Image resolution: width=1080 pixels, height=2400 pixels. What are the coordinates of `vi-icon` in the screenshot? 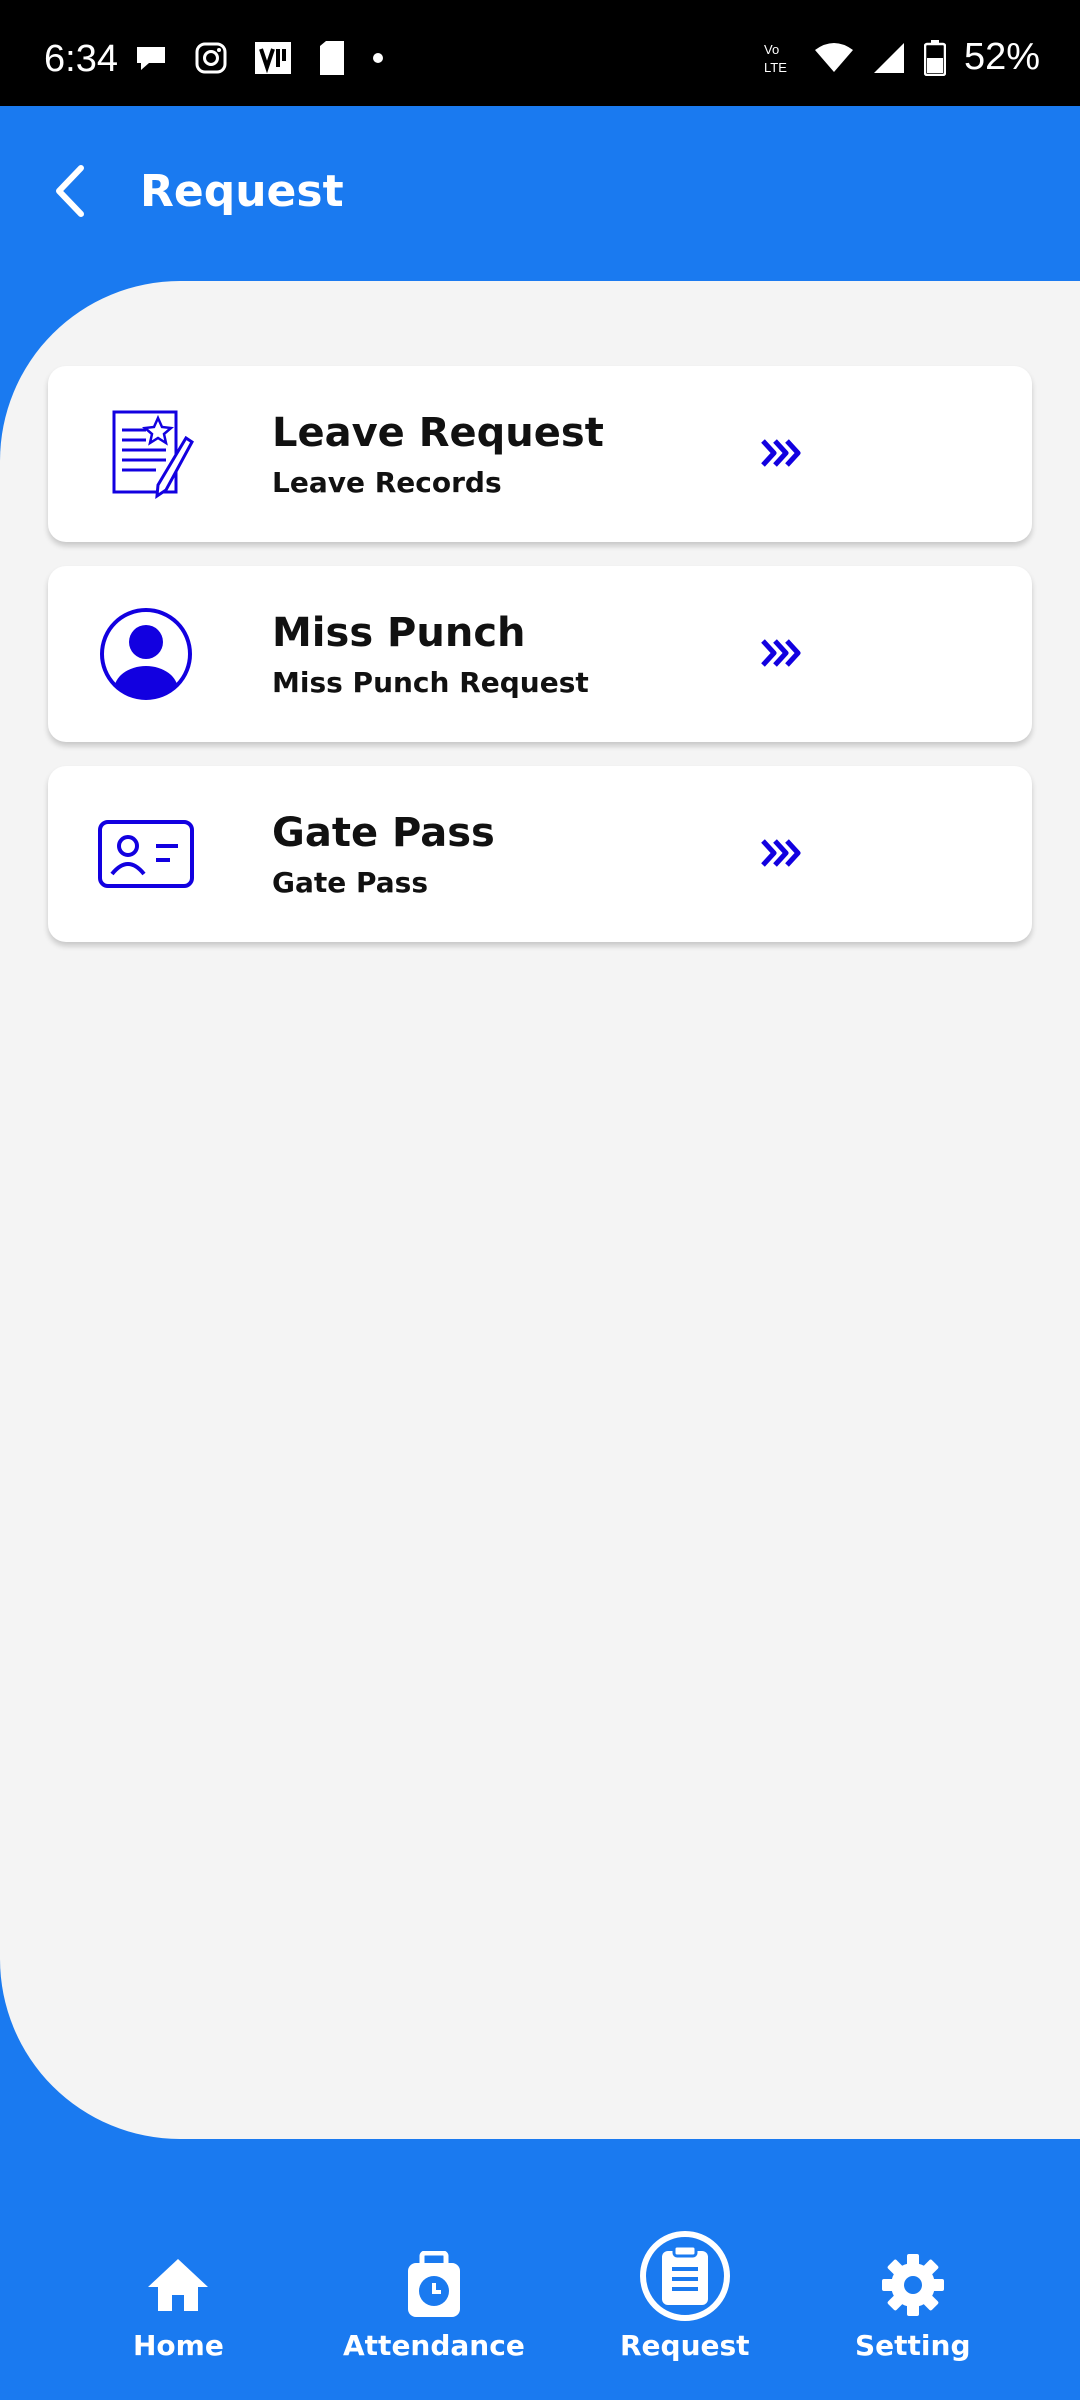 It's located at (273, 58).